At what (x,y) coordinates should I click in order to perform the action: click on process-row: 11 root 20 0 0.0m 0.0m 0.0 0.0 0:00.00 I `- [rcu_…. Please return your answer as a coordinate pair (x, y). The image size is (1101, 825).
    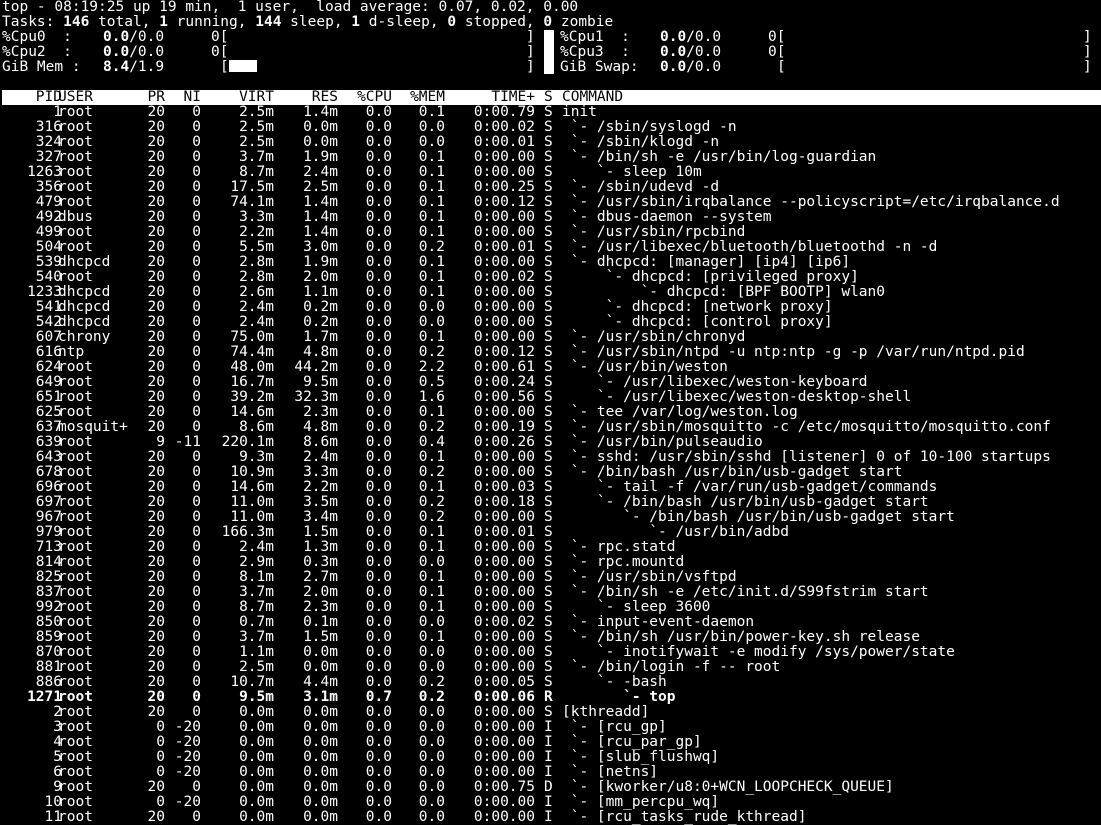
    Looking at the image, I should click on (551, 817).